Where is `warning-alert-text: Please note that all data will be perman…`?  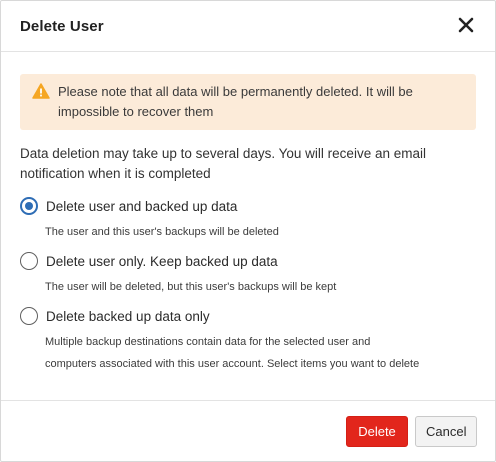
warning-alert-text: Please note that all data will be perman… is located at coordinates (235, 102).